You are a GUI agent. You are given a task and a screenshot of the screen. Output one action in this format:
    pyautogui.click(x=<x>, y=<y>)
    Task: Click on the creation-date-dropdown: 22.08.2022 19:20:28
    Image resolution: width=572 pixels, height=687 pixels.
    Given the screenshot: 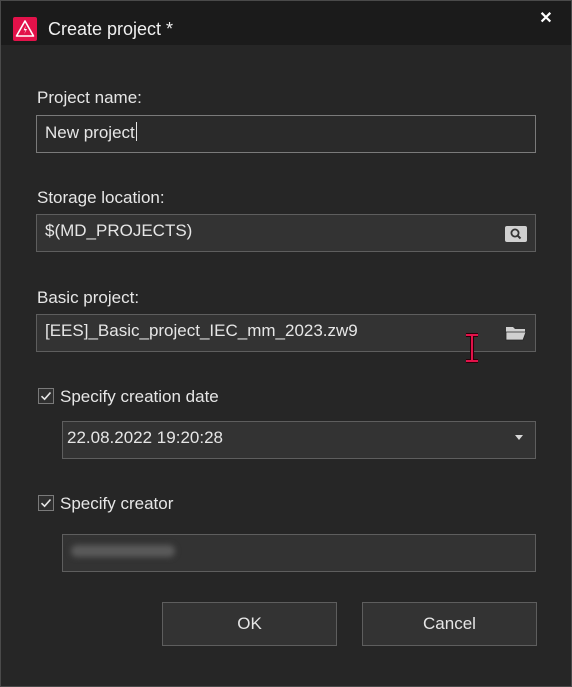 What is the action you would take?
    pyautogui.click(x=299, y=440)
    